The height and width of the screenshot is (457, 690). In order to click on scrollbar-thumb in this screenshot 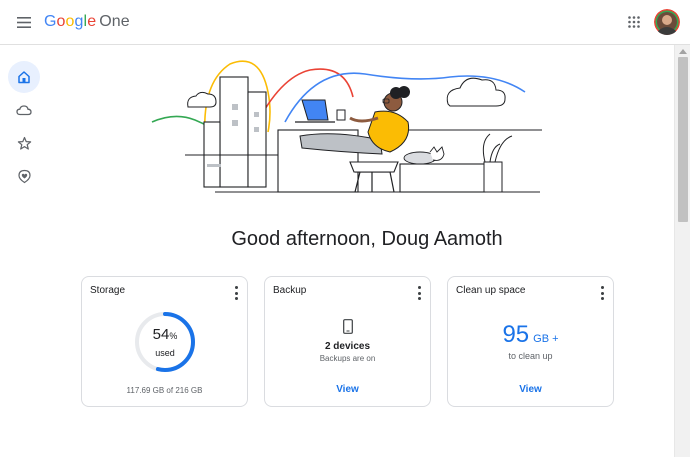, I will do `click(683, 139)`.